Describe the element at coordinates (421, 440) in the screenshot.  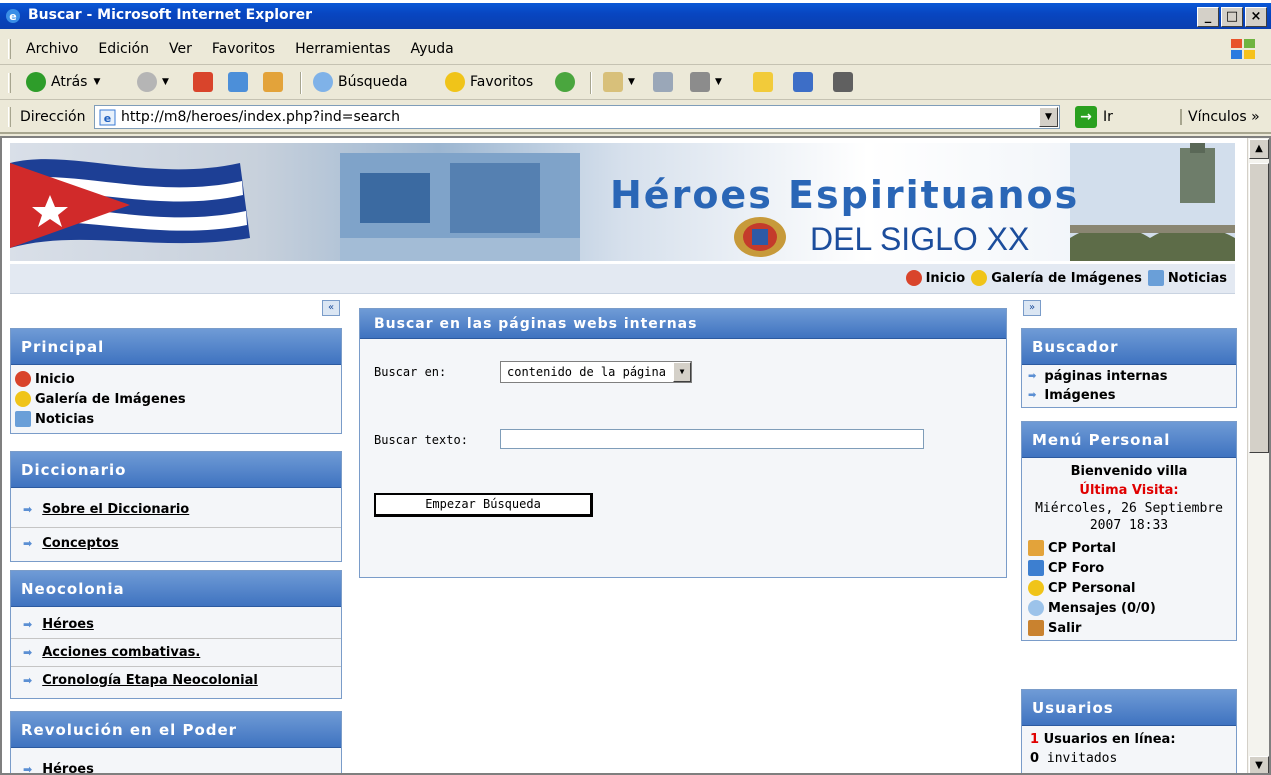
I see `search-text-label: Buscar texto:` at that location.